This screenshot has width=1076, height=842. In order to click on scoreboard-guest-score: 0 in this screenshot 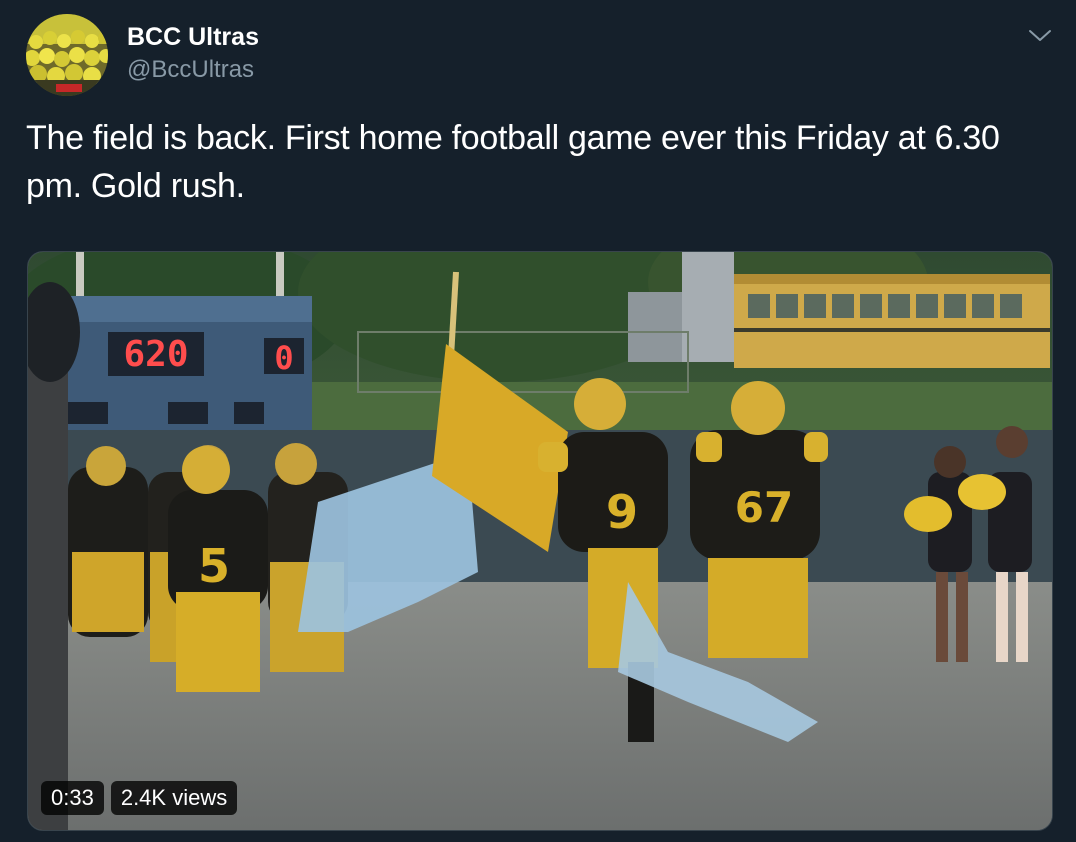, I will do `click(283, 358)`.